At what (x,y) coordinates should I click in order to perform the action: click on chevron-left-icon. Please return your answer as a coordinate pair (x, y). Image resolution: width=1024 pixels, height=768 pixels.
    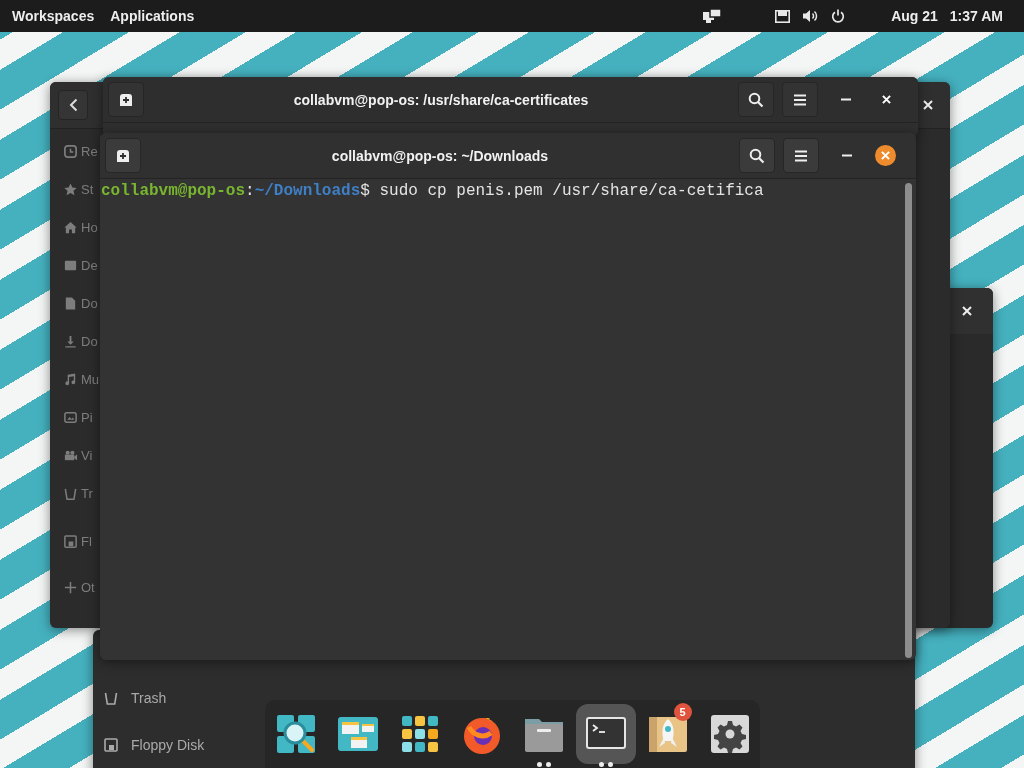
    Looking at the image, I should click on (73, 105).